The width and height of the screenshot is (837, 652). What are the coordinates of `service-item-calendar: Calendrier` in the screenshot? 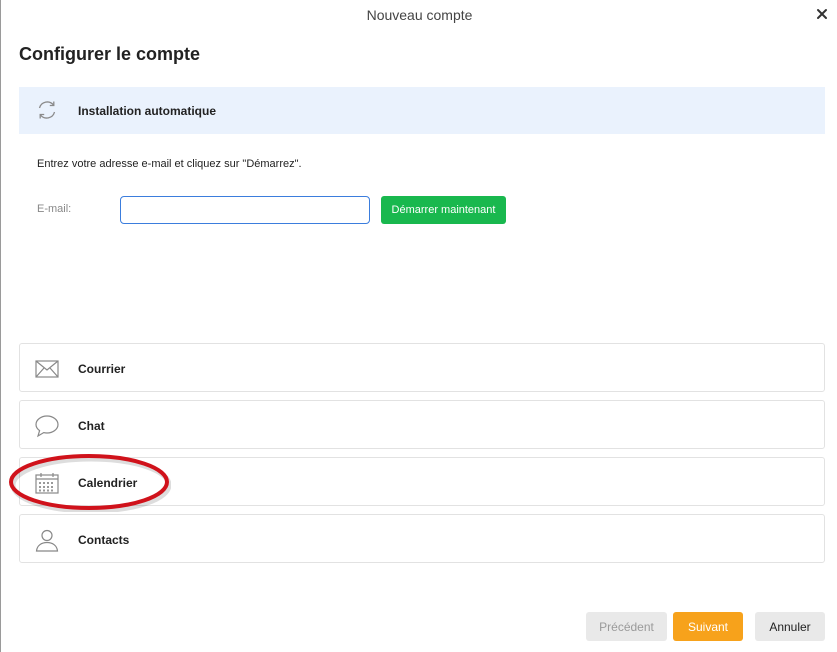 It's located at (422, 481).